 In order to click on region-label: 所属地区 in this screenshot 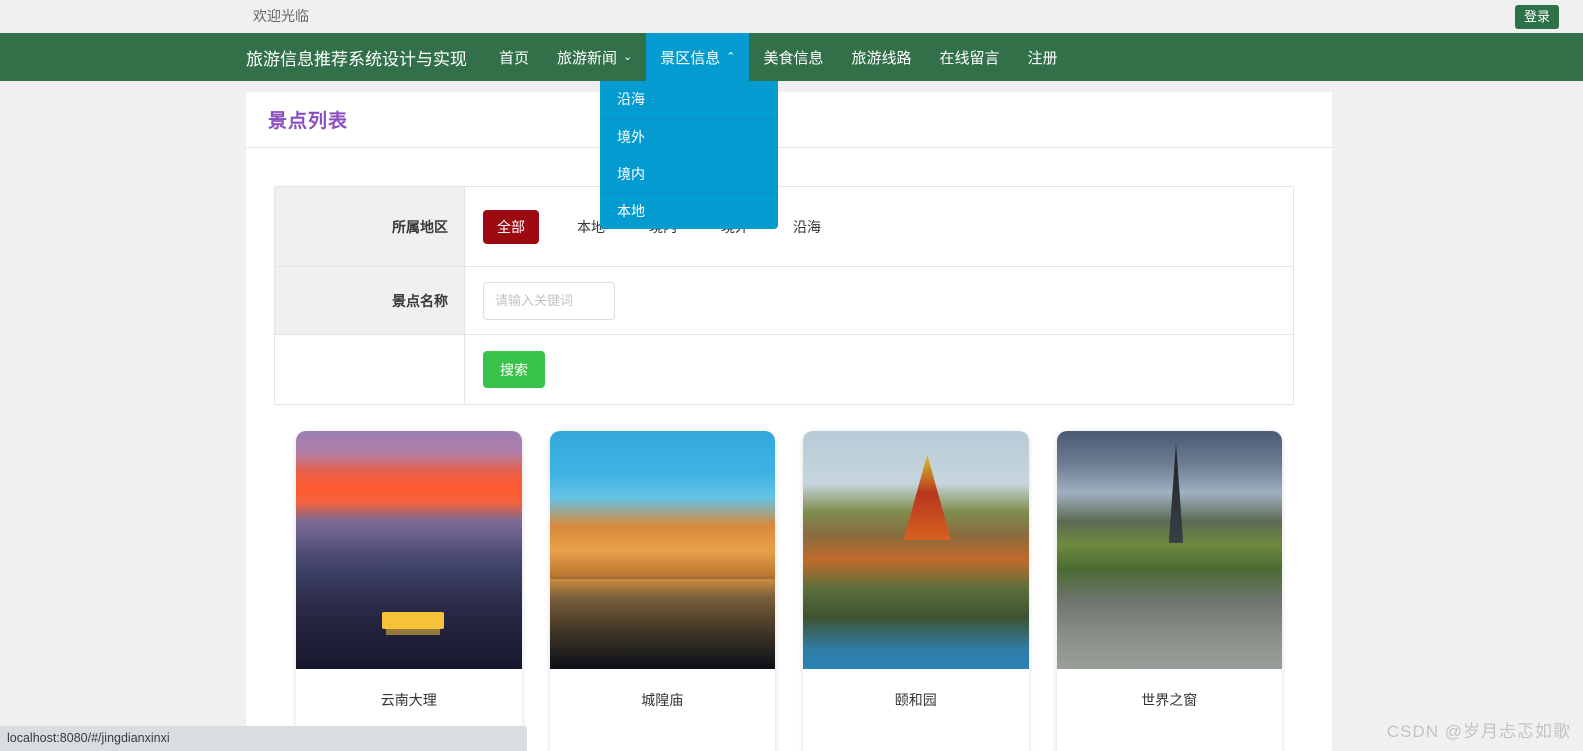, I will do `click(369, 226)`.